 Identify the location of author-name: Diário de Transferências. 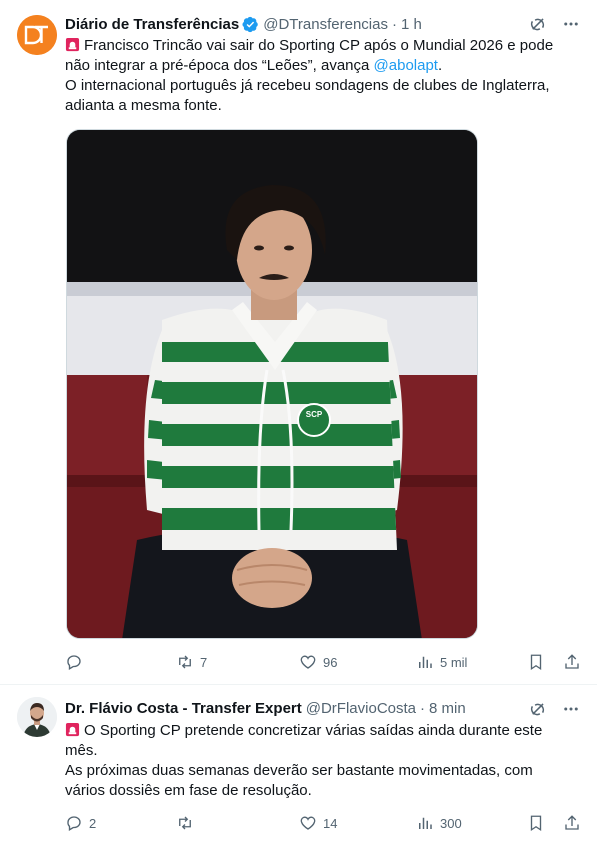
(152, 24).